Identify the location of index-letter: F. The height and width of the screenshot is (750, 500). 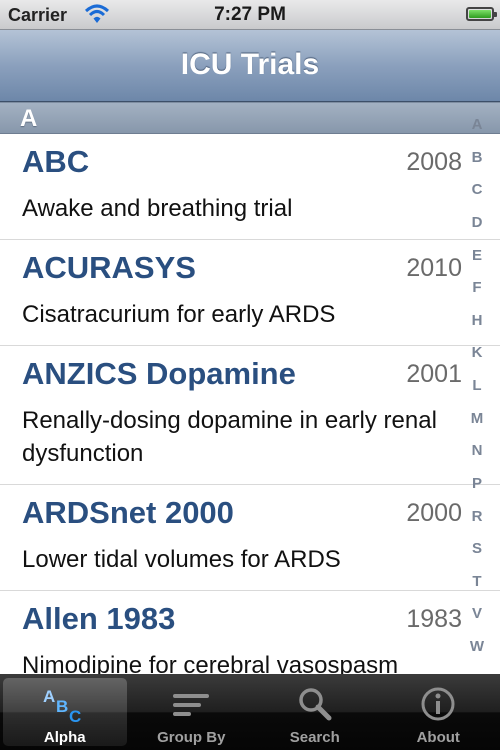
(476, 288).